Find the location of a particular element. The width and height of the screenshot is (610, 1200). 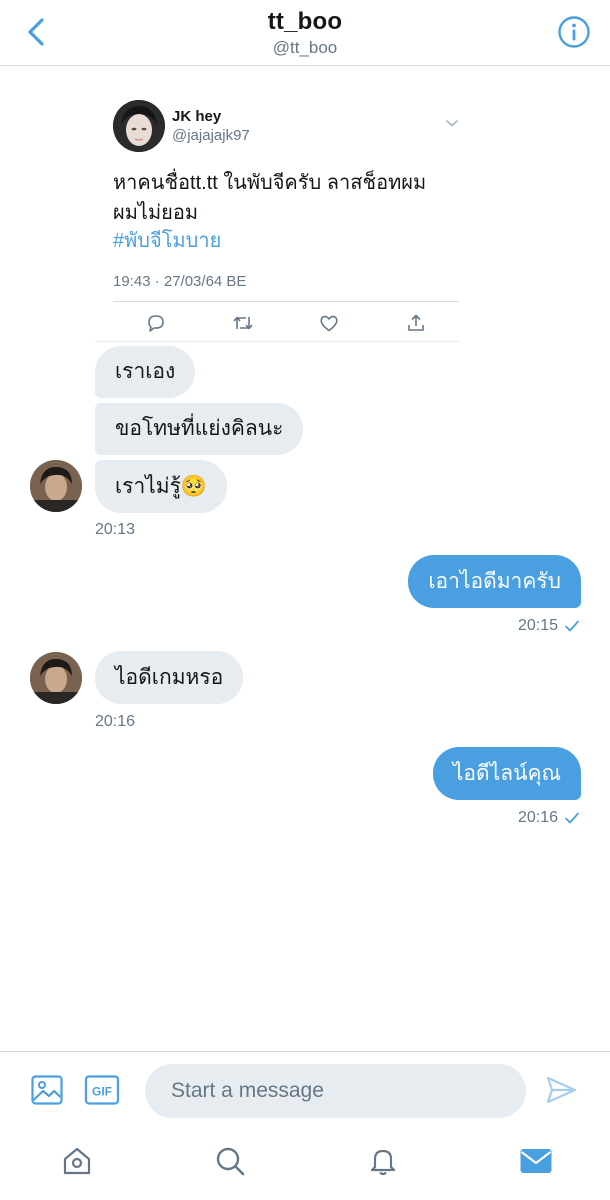

bottom-navigation is located at coordinates (305, 1165).